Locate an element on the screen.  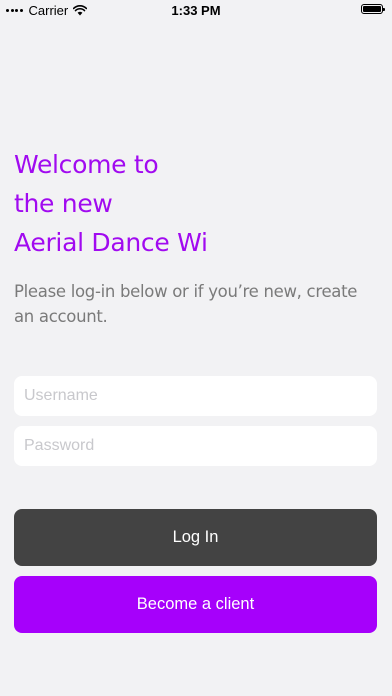
welcome-title: Welcome to the new Aerial Dance Wi is located at coordinates (111, 203).